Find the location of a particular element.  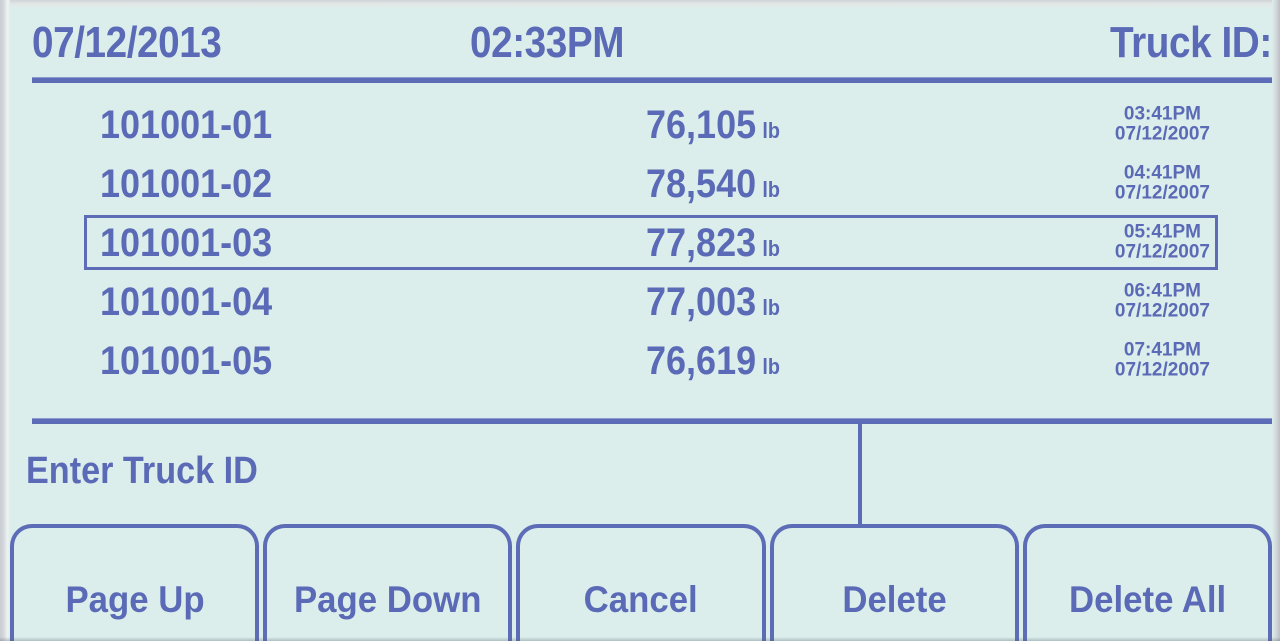

softkey-label: Page Down is located at coordinates (388, 599).